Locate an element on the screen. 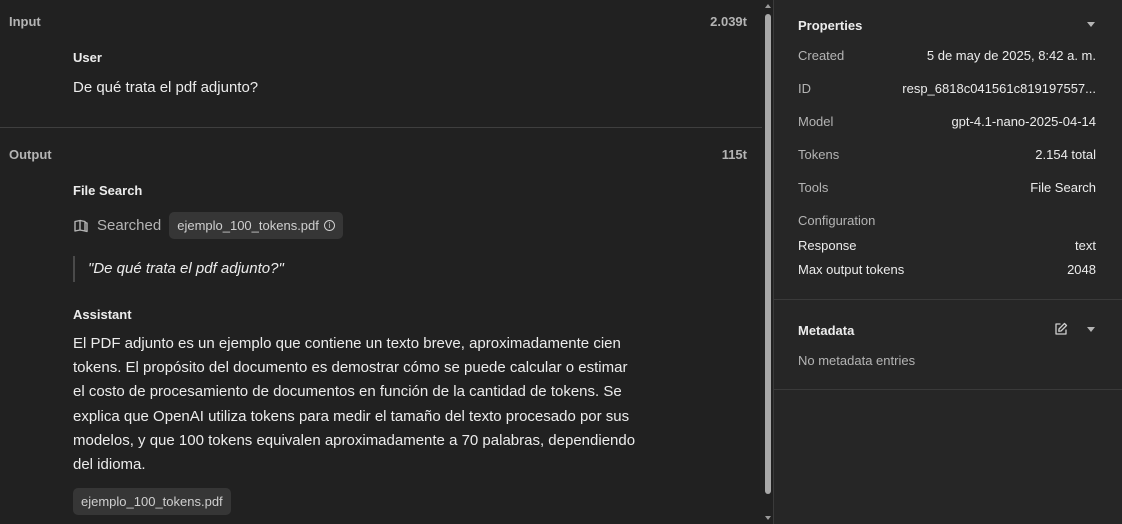 The image size is (1122, 524). max-output-tokens-label: Max output tokens is located at coordinates (851, 269).